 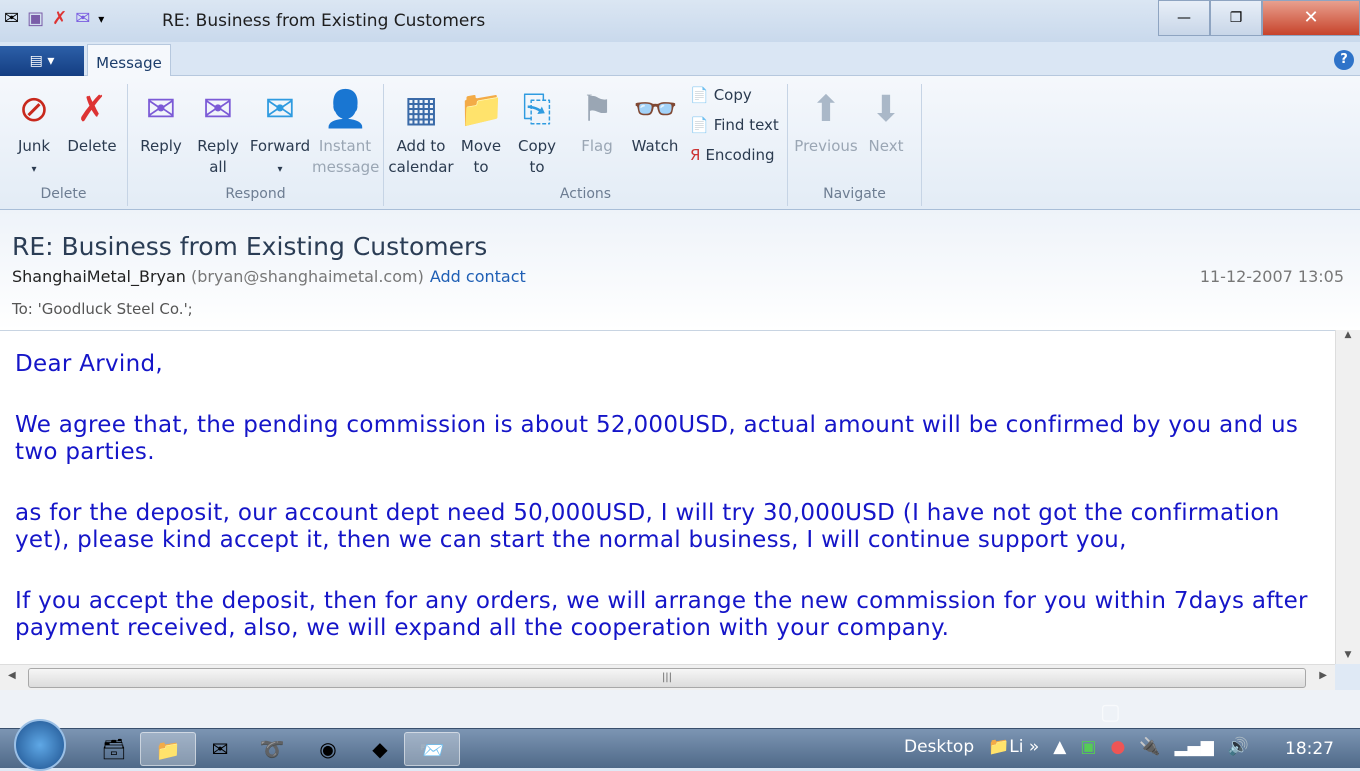 I want to click on save-icon: ▣, so click(x=35, y=18).